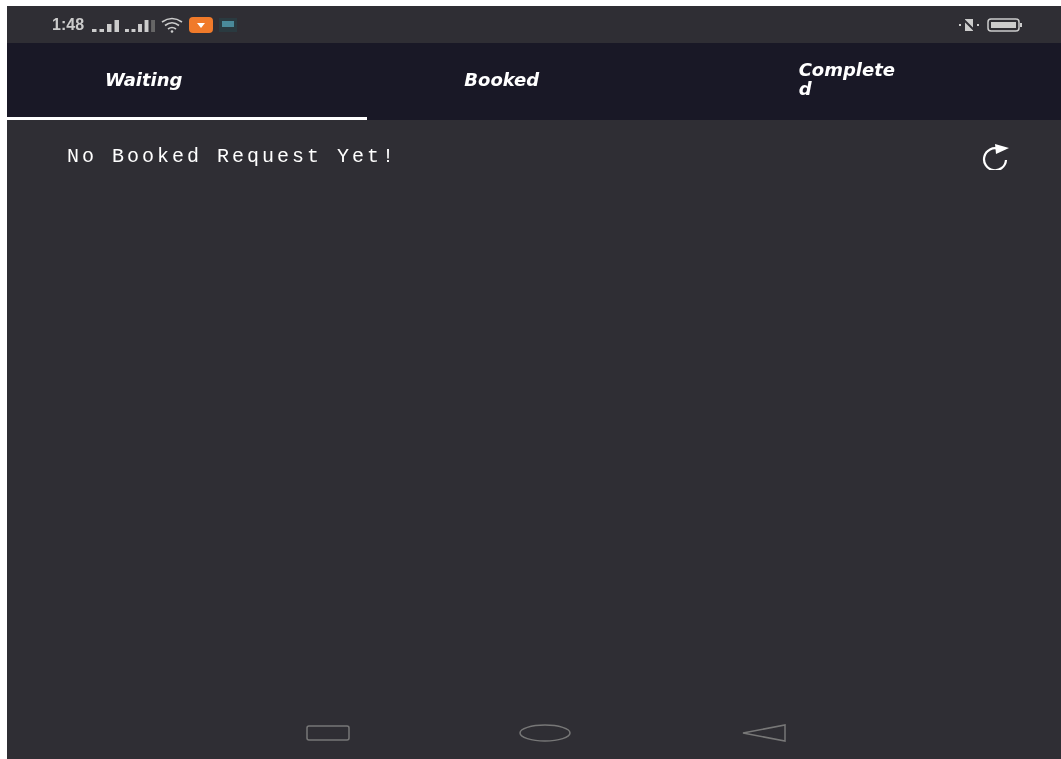 This screenshot has height=759, width=1061. I want to click on empty-message: No Booked Request Yet!, so click(232, 156).